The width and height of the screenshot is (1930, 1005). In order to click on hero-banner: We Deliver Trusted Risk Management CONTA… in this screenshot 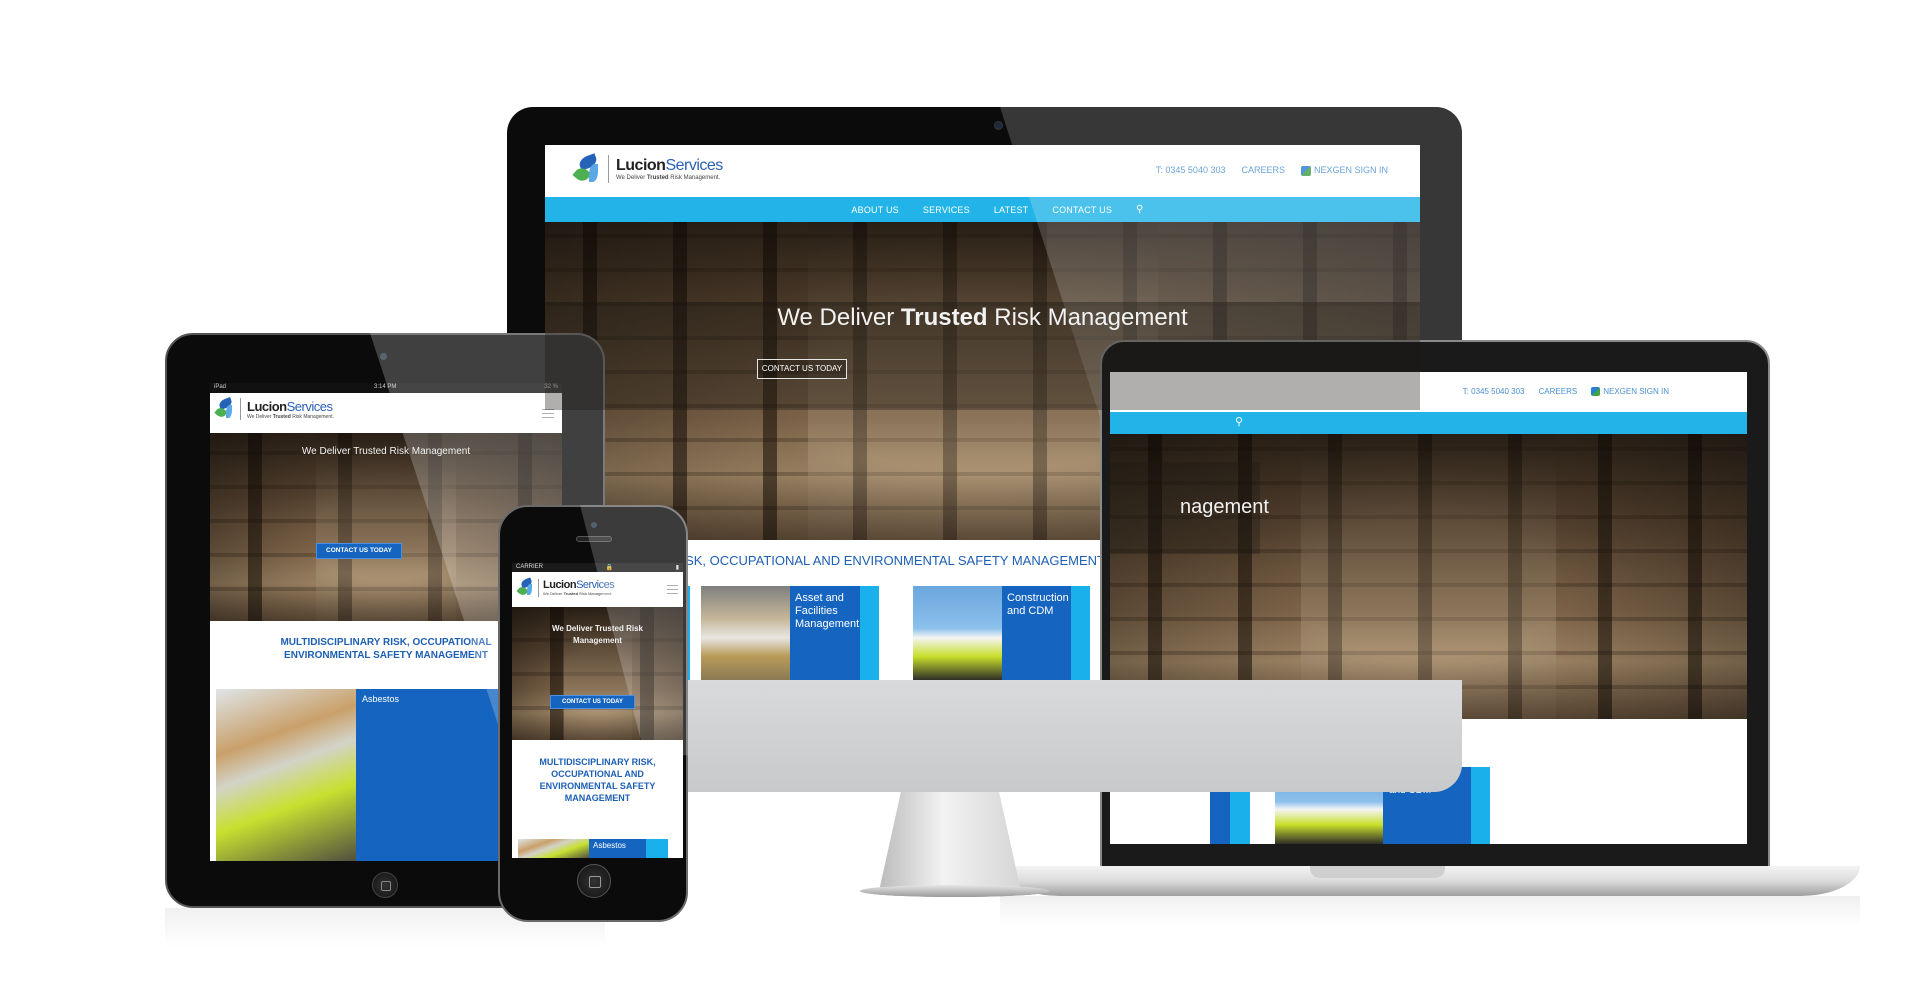, I will do `click(597, 673)`.